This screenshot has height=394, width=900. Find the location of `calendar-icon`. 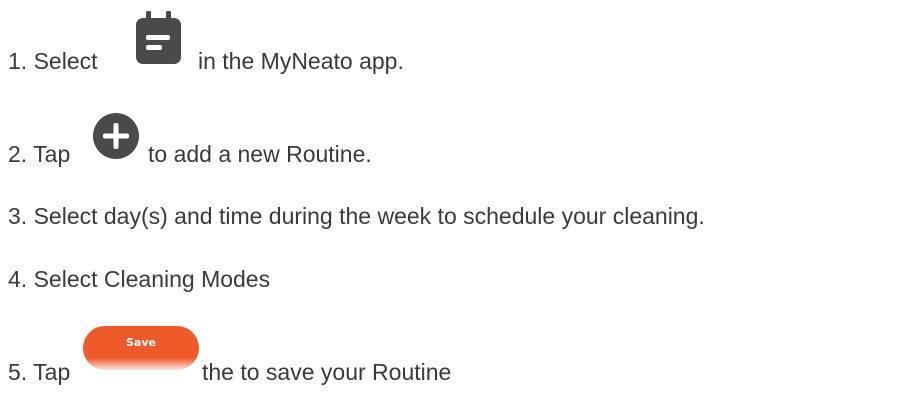

calendar-icon is located at coordinates (159, 38).